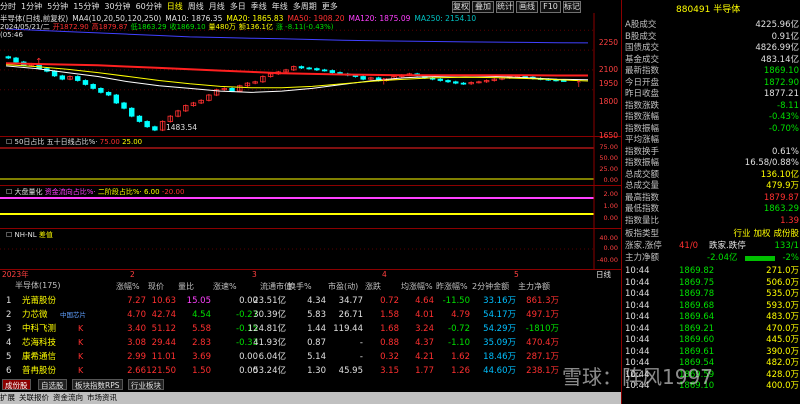  What do you see at coordinates (424, 357) in the screenshot?
I see `cell-8: 4.21` at bounding box center [424, 357].